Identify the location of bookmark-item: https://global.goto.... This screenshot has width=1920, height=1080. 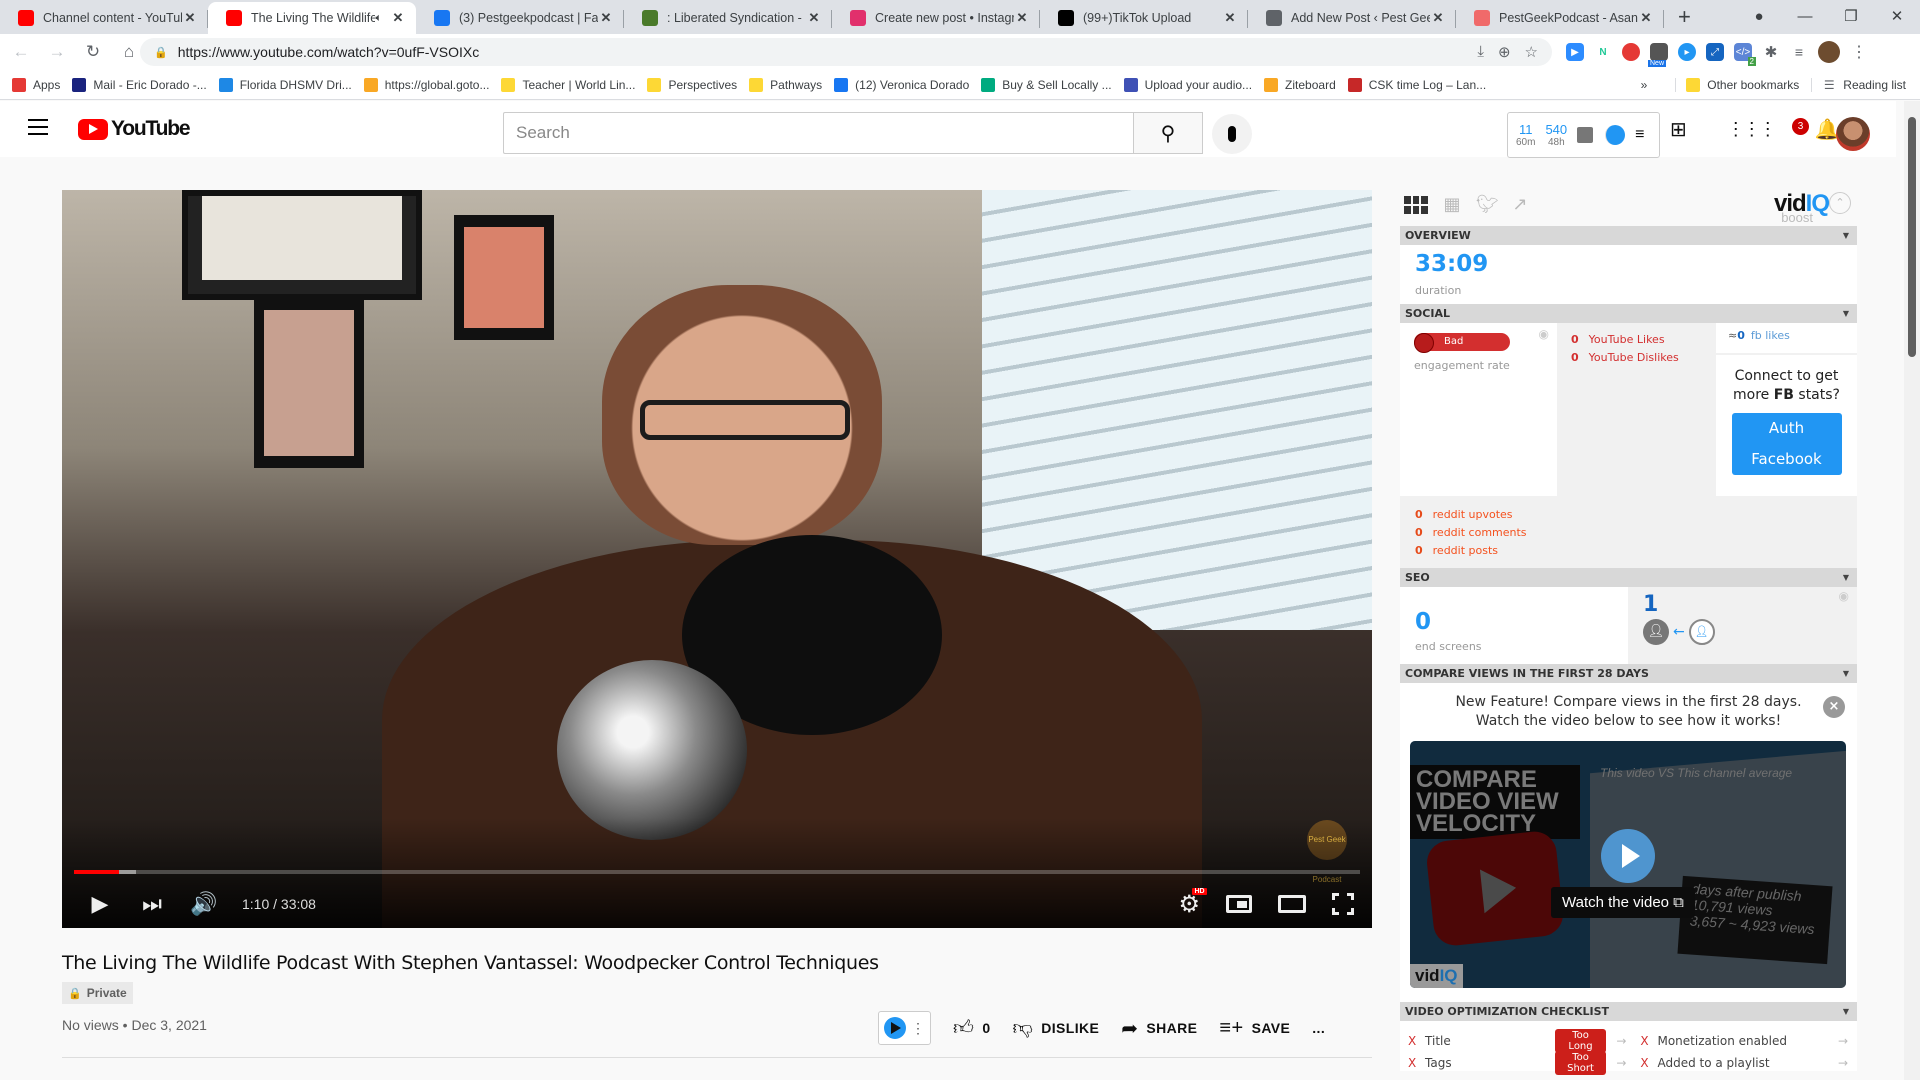
(426, 84).